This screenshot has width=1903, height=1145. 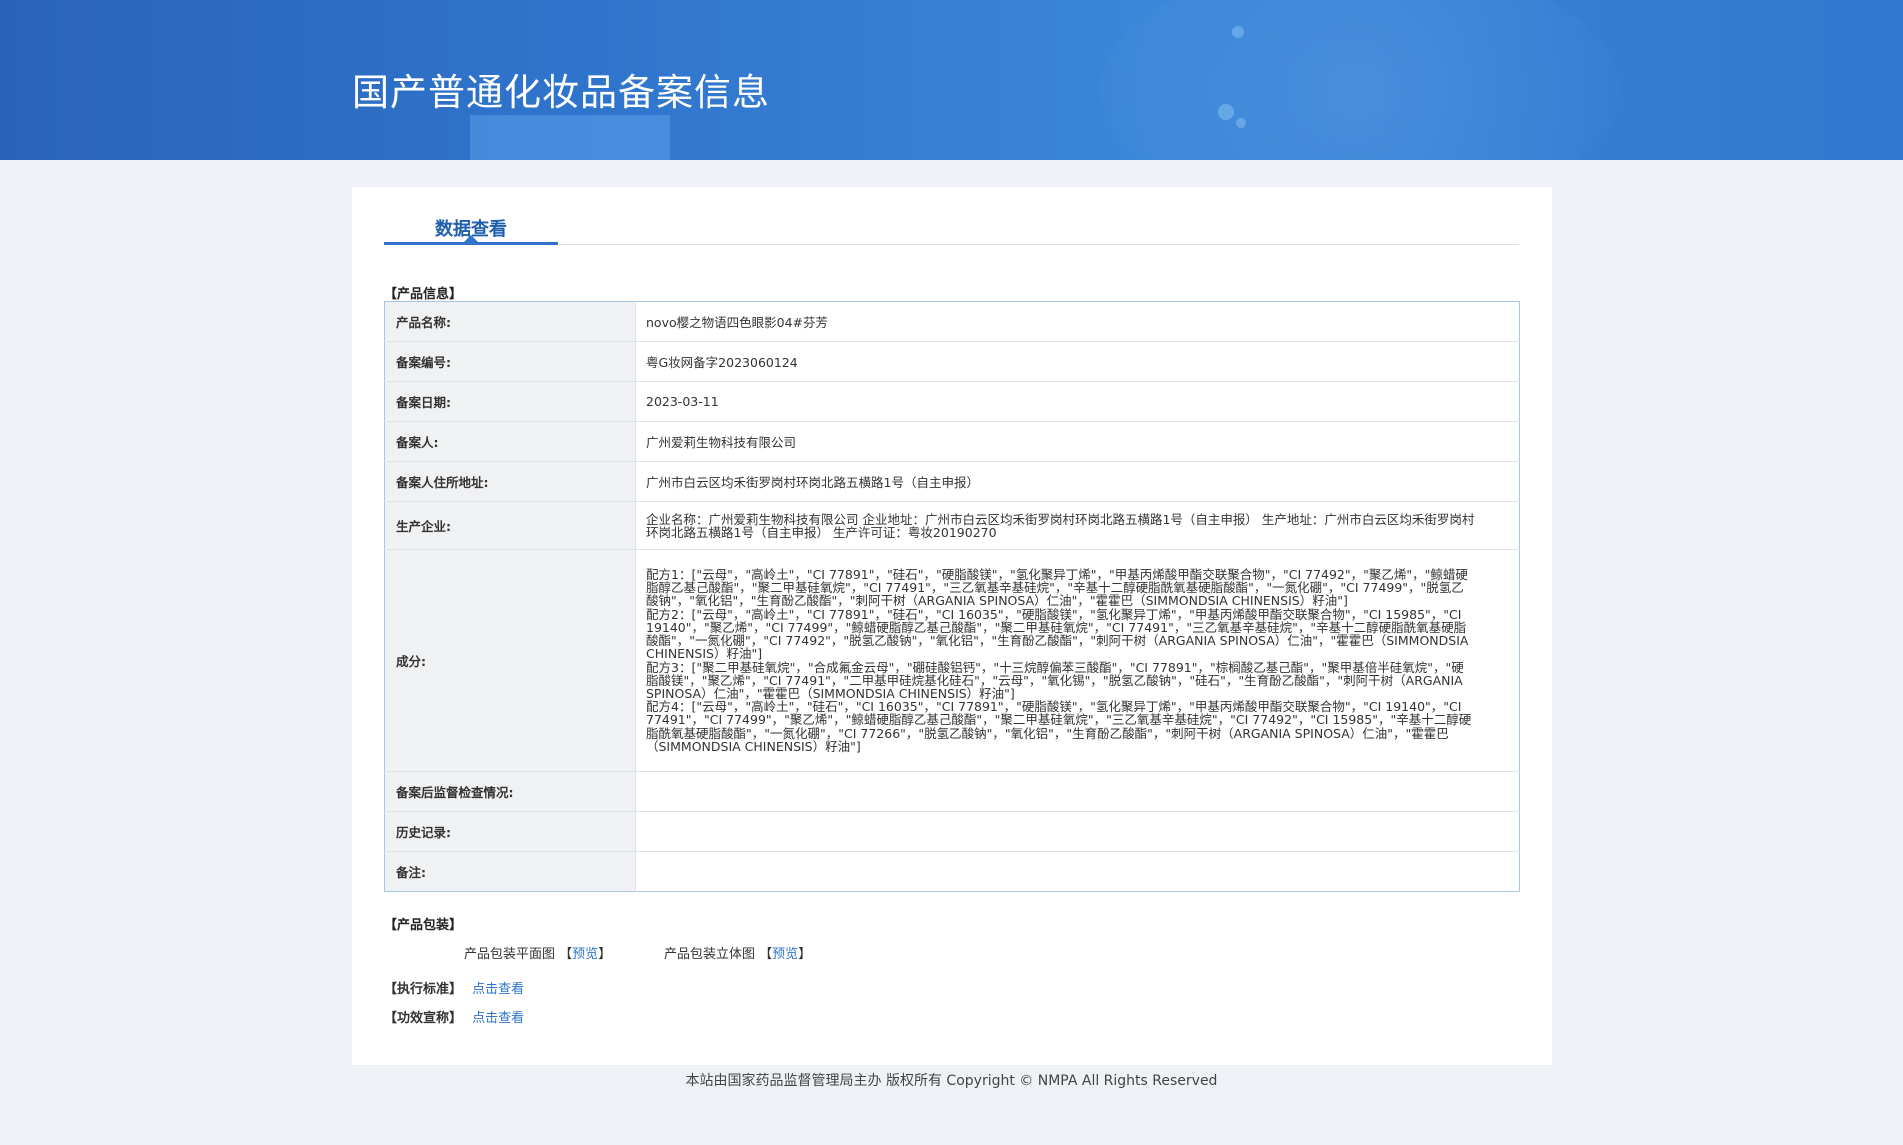 I want to click on value-registrant: 广州爱莉生物科技有限公司, so click(x=1077, y=441).